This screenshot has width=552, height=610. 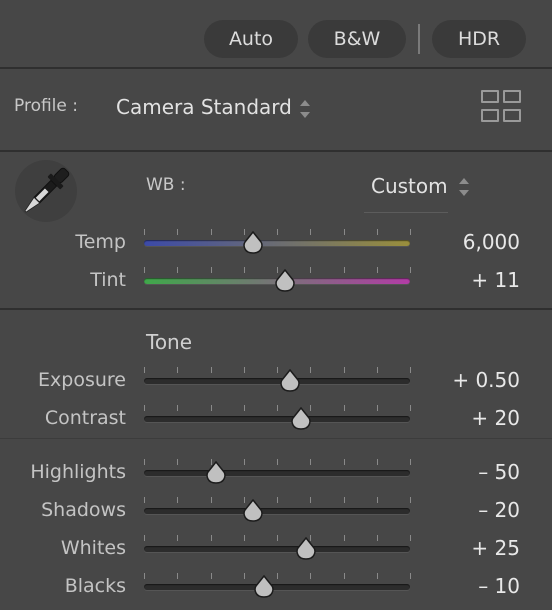 I want to click on contrast-value: + 20, so click(x=460, y=418).